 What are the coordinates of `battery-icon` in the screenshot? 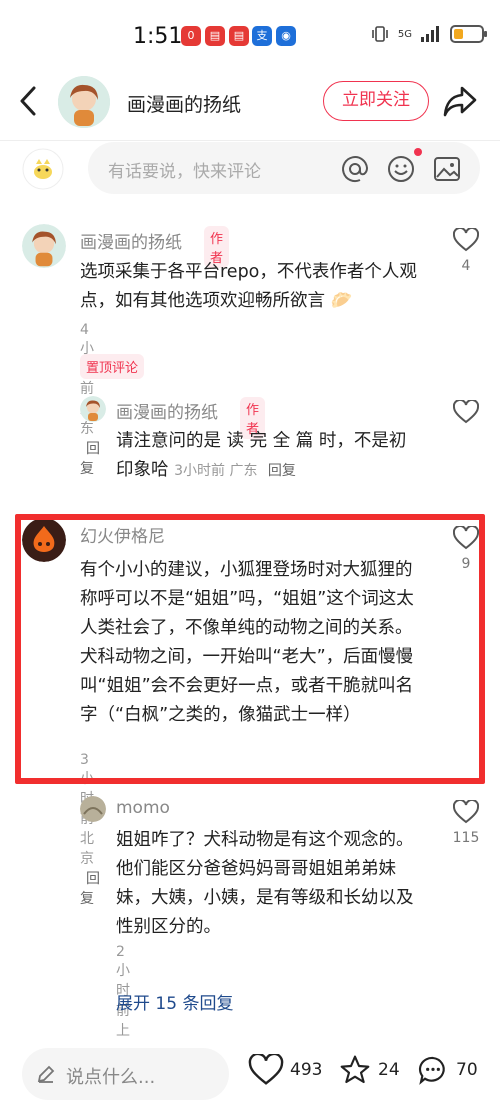 It's located at (468, 34).